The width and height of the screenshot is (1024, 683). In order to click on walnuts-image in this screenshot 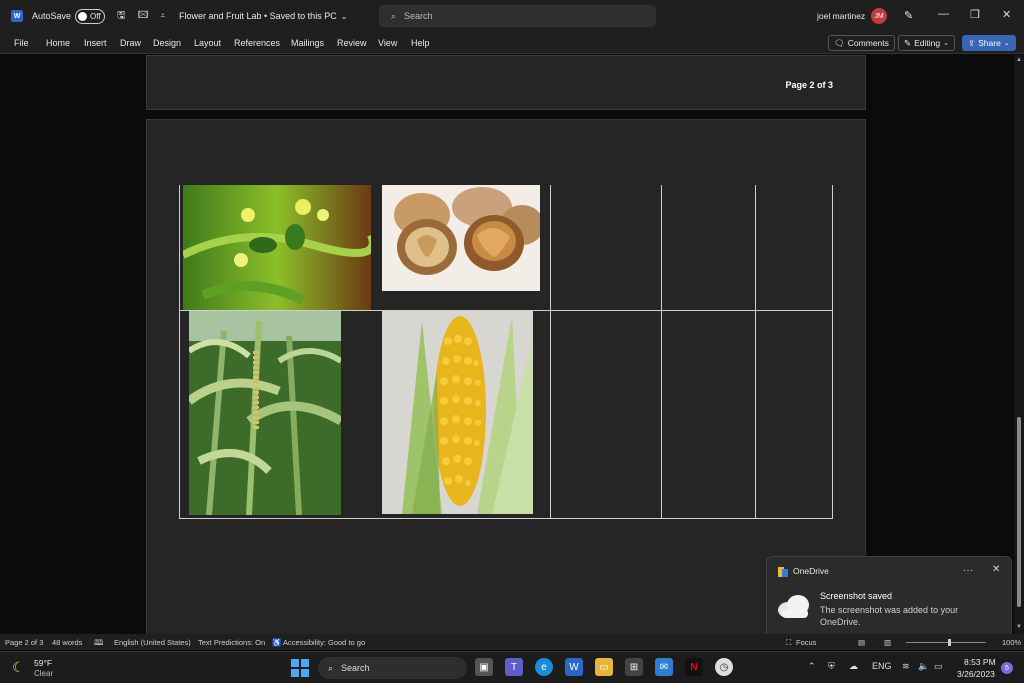, I will do `click(461, 238)`.